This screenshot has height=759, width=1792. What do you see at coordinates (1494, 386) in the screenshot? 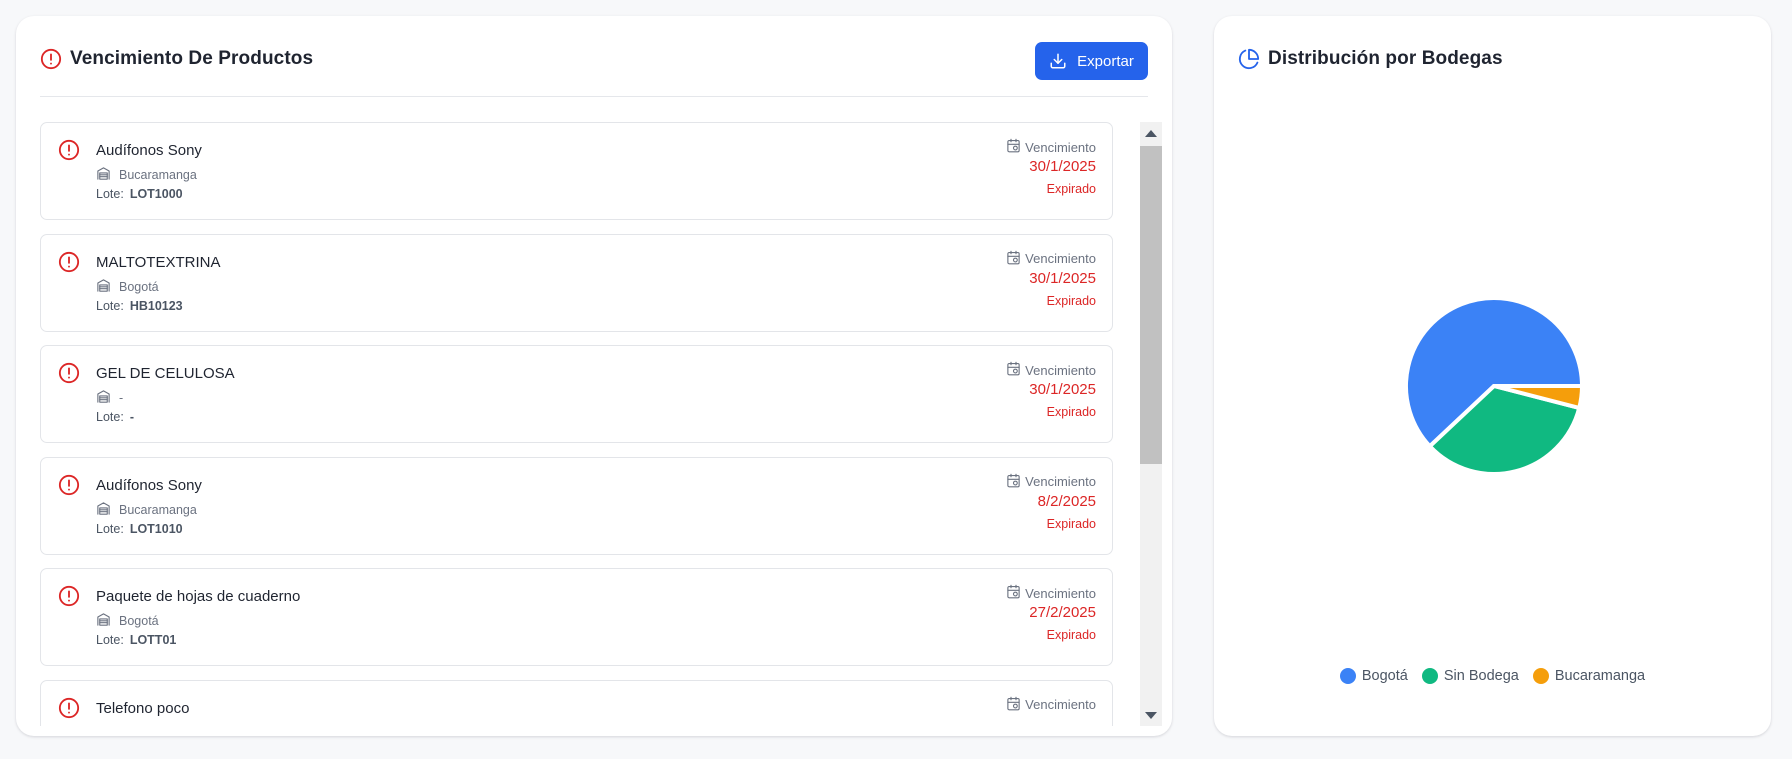
I see `pie-chart` at bounding box center [1494, 386].